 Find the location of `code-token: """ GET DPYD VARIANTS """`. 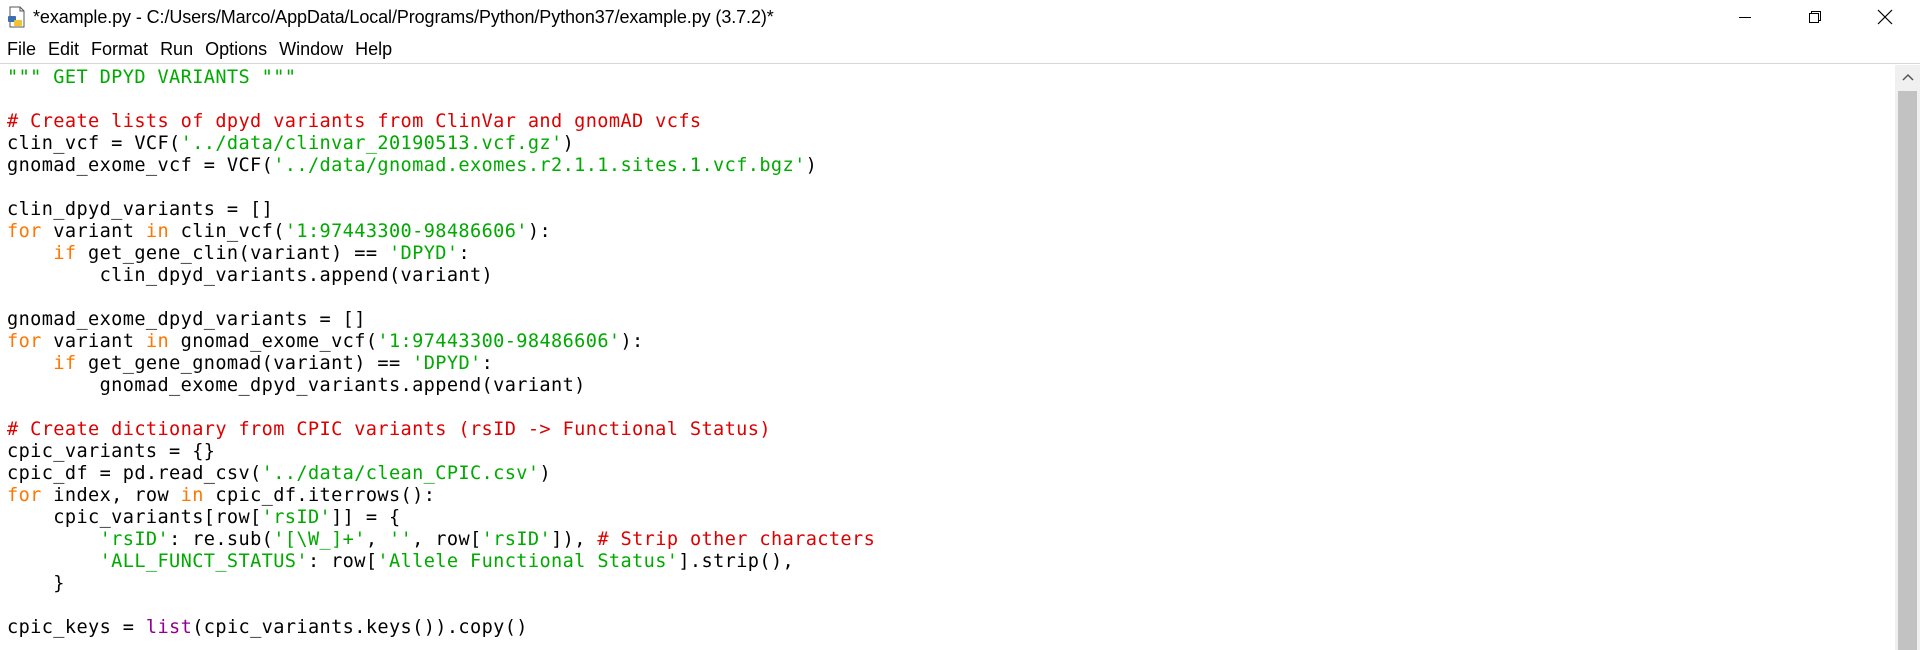

code-token: """ GET DPYD VARIANTS """ is located at coordinates (152, 77).